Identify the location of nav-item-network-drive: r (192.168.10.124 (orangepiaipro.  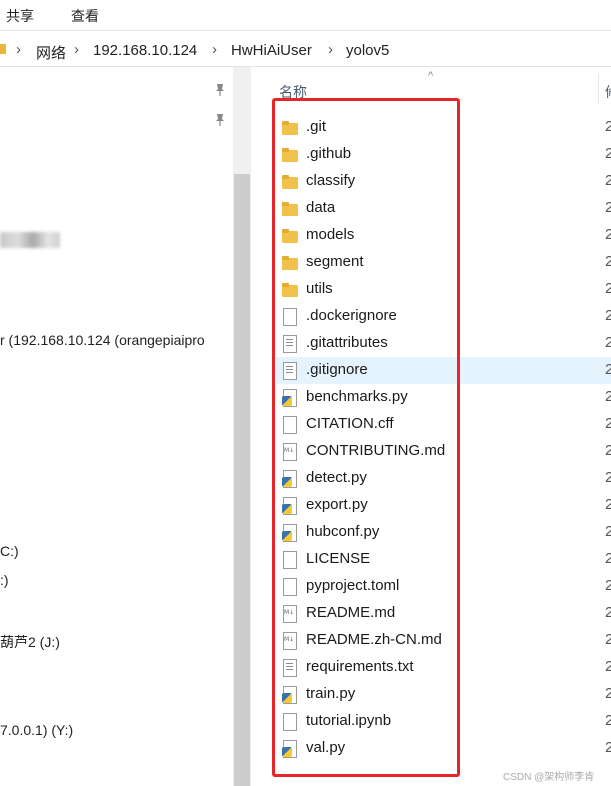
(102, 340).